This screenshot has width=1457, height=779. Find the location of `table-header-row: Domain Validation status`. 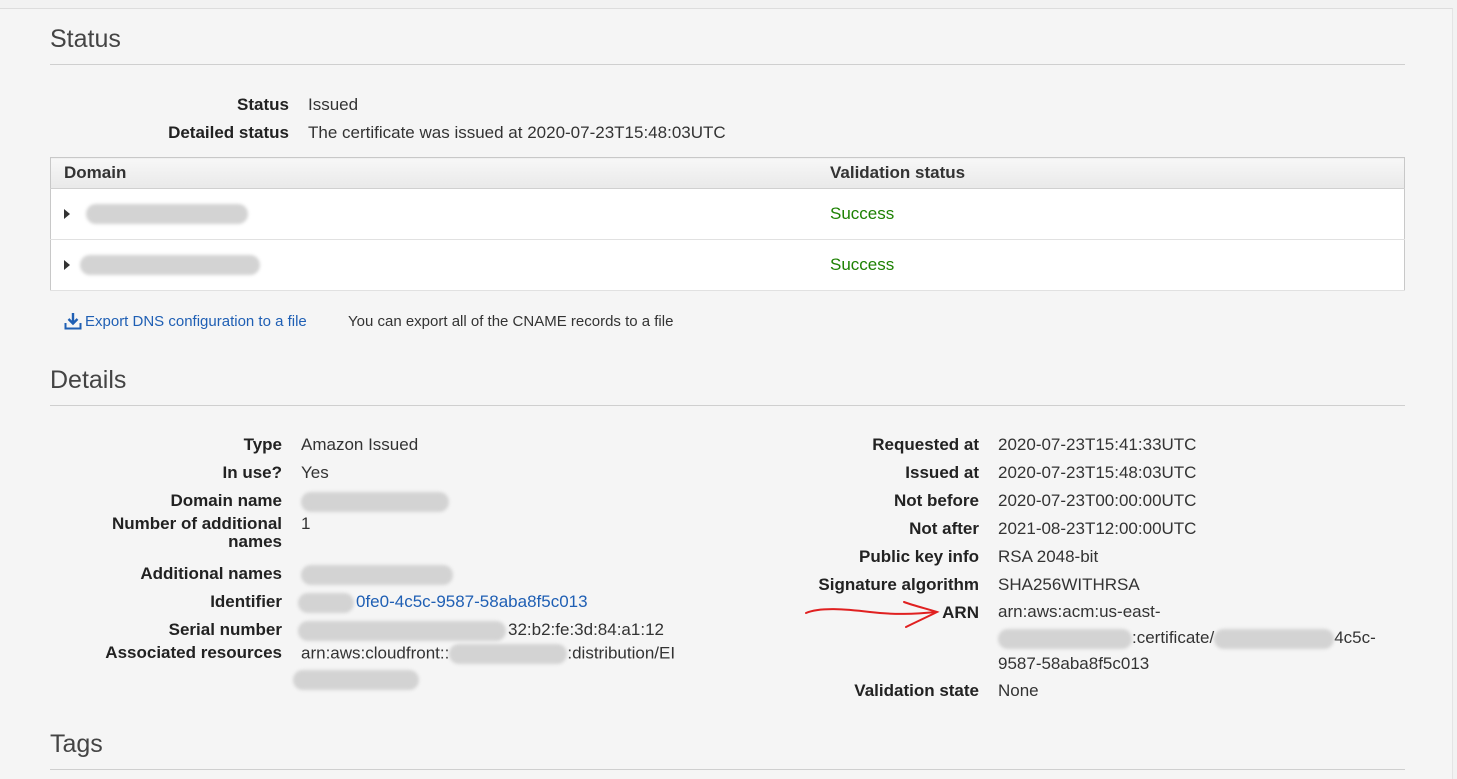

table-header-row: Domain Validation status is located at coordinates (727, 173).